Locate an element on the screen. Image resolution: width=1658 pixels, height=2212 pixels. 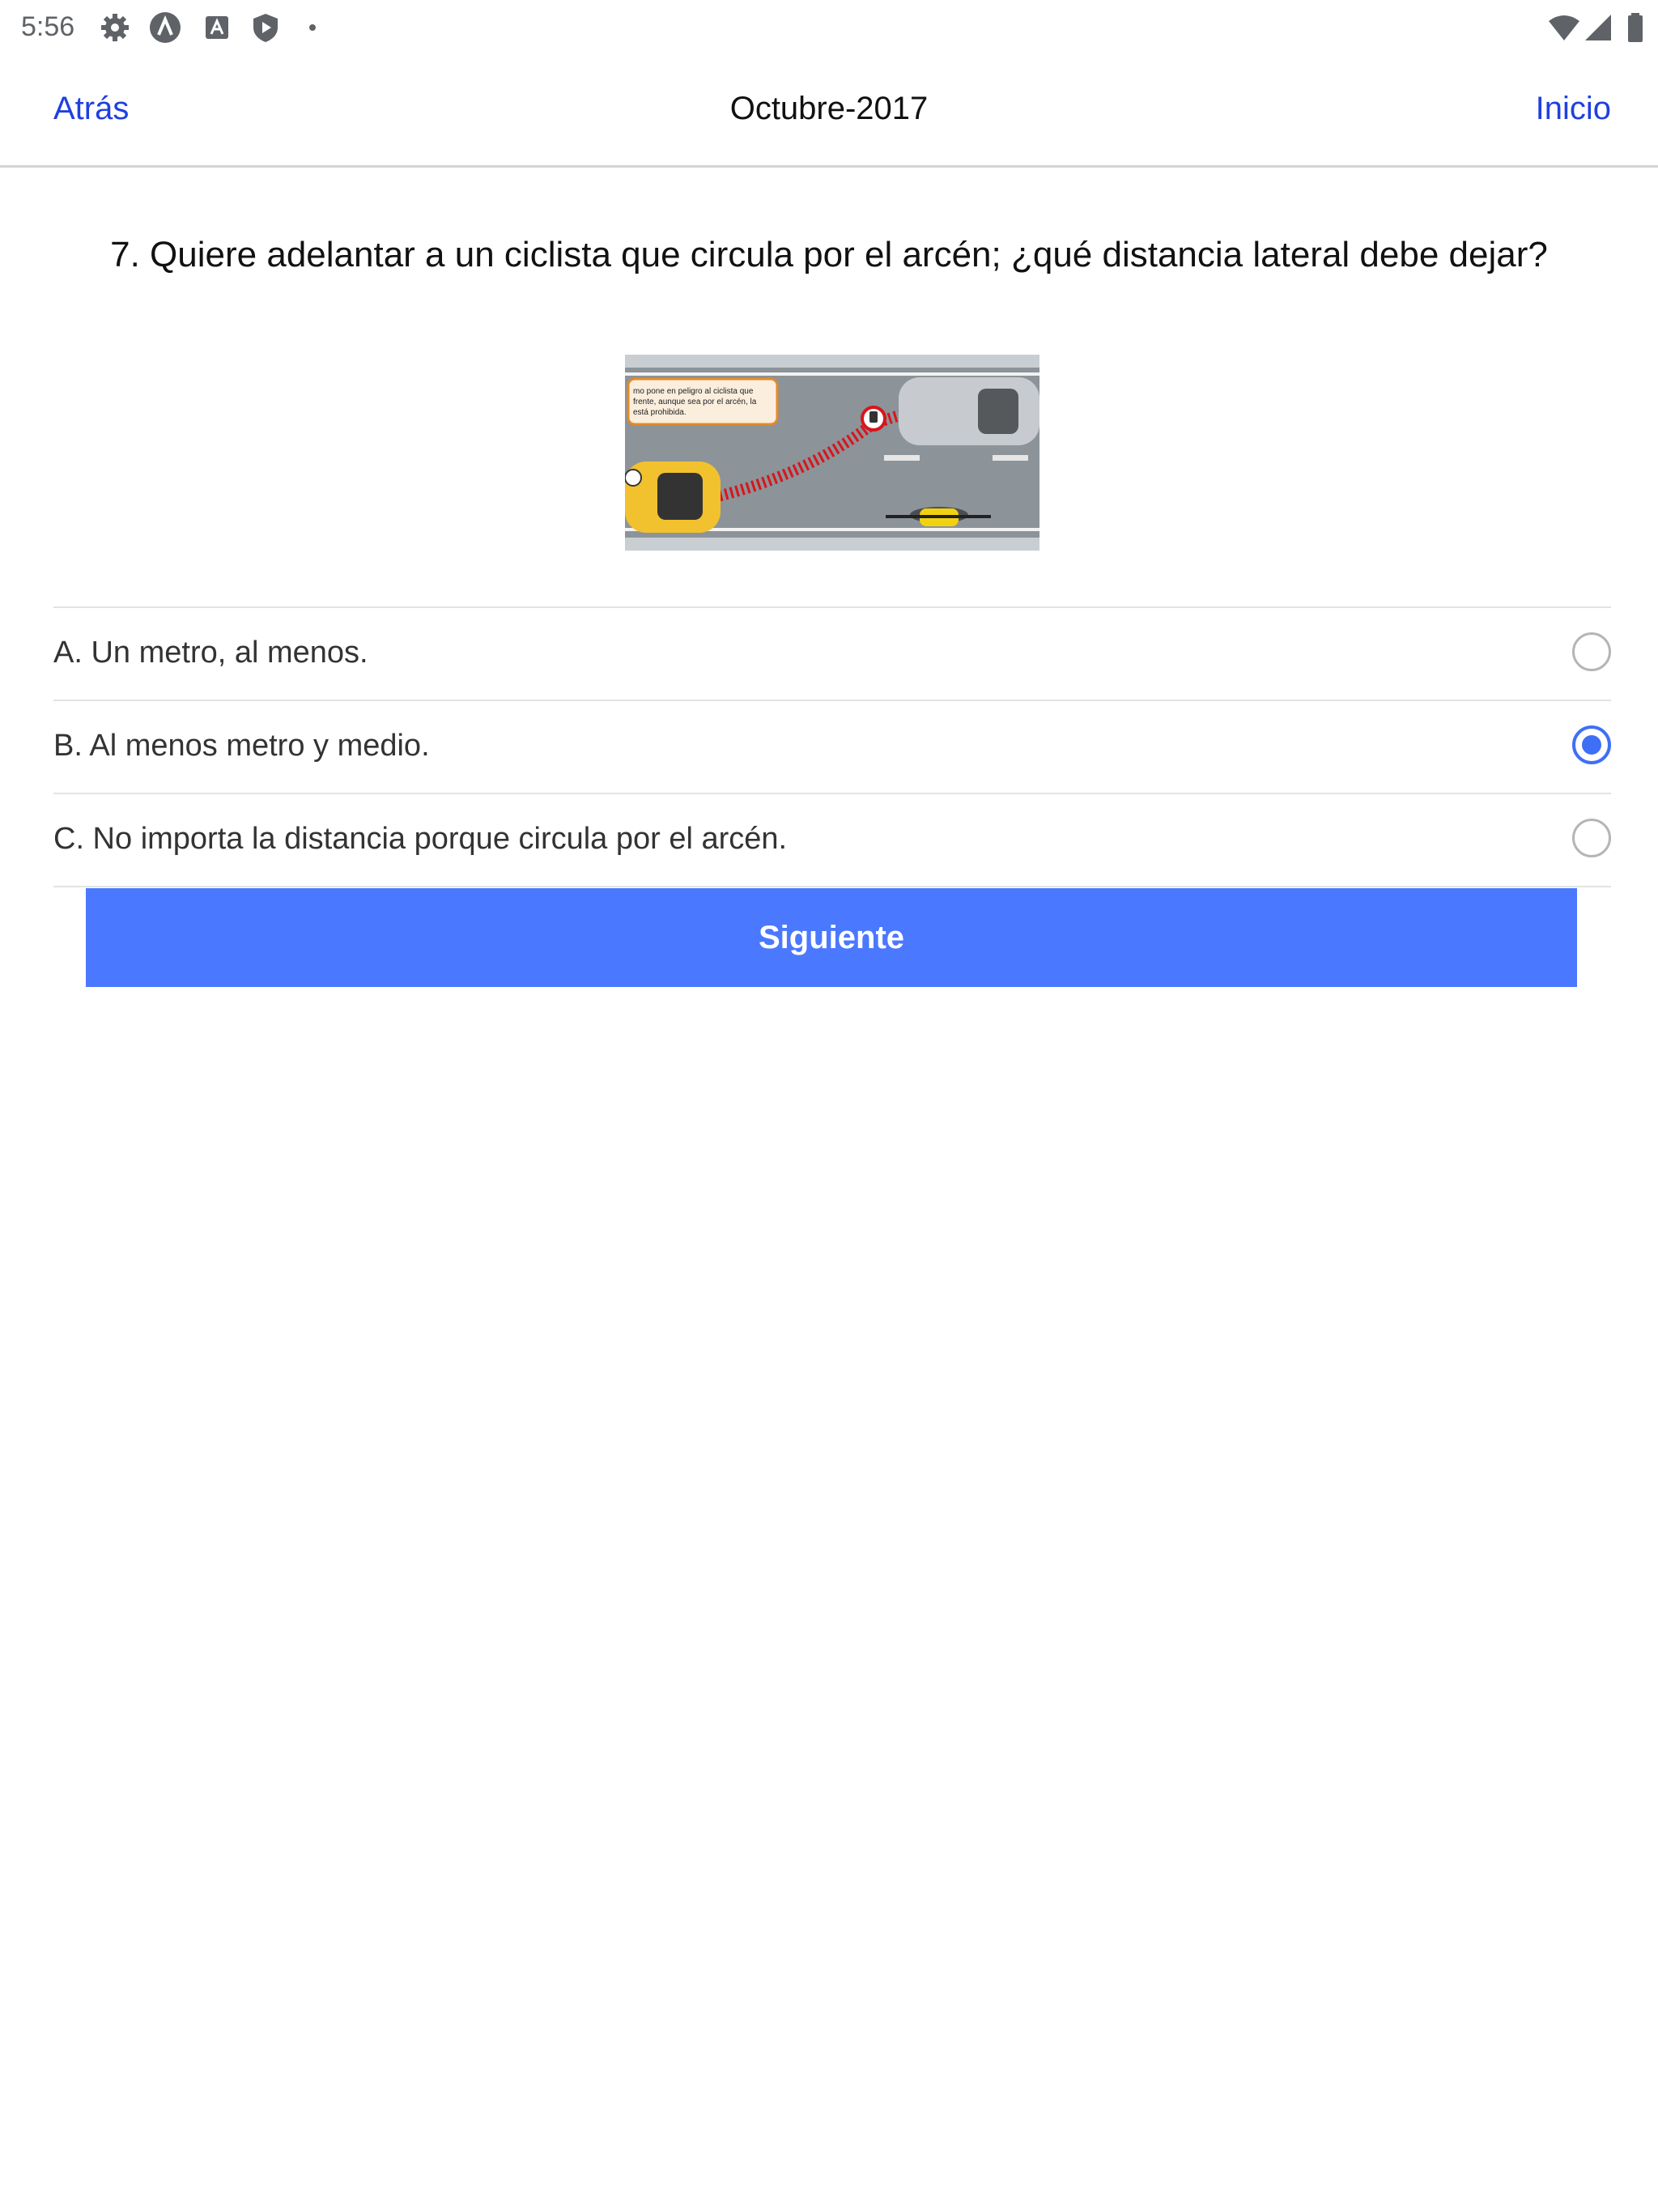
next-button: Siguiente is located at coordinates (831, 937).